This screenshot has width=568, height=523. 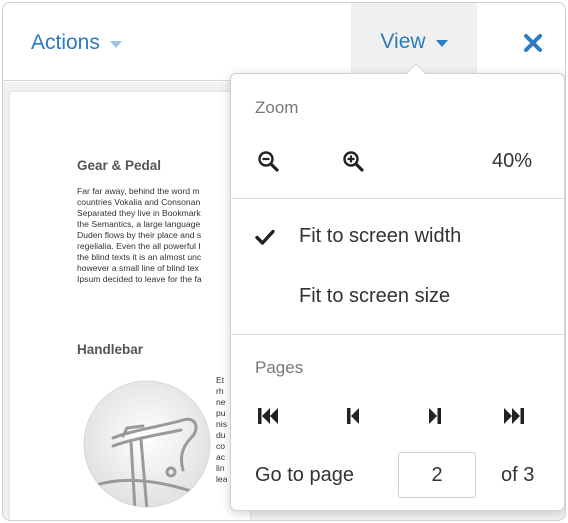 I want to click on view-label: View, so click(x=403, y=41).